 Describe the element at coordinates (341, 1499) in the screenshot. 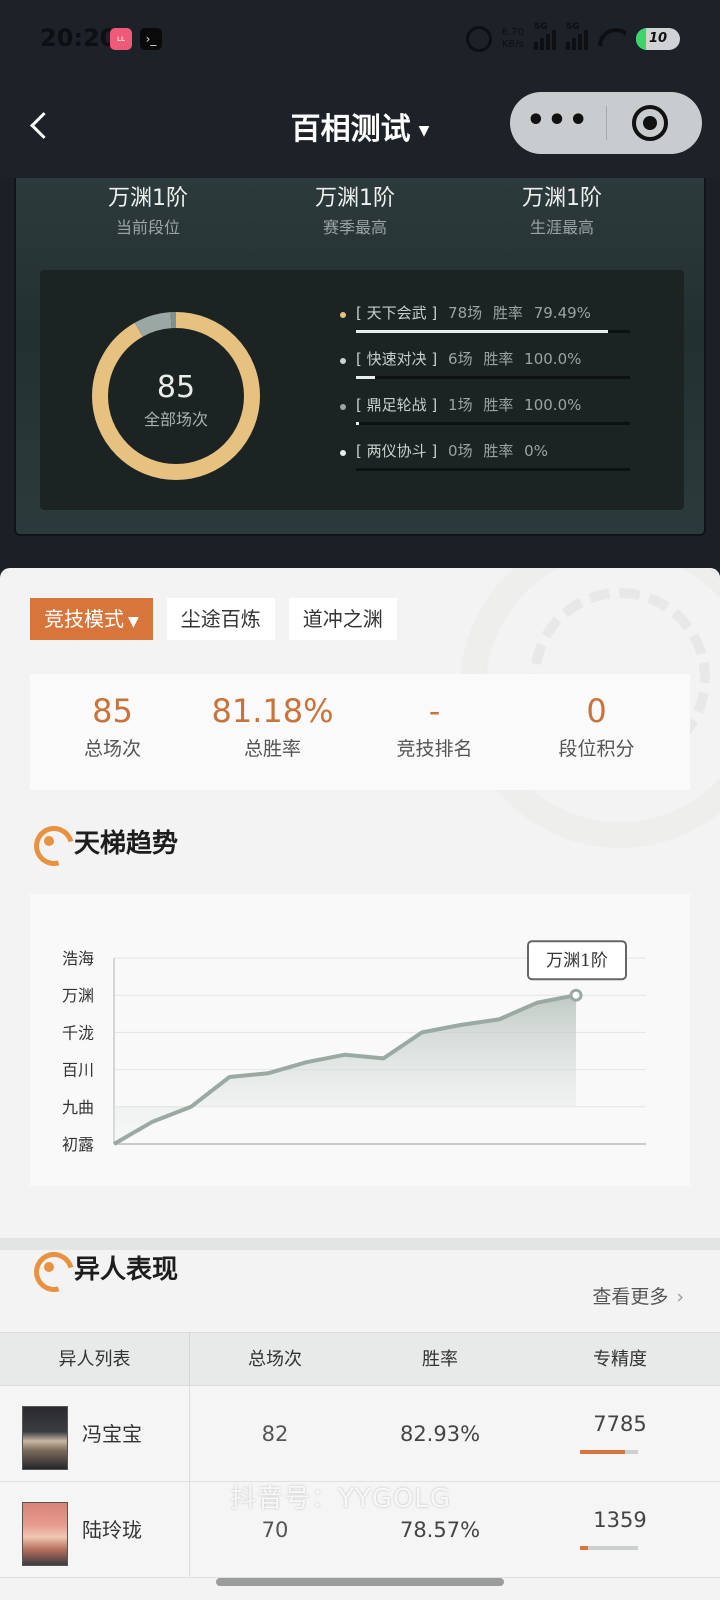

I see `watermark: 抖音号：YYGOLG` at that location.